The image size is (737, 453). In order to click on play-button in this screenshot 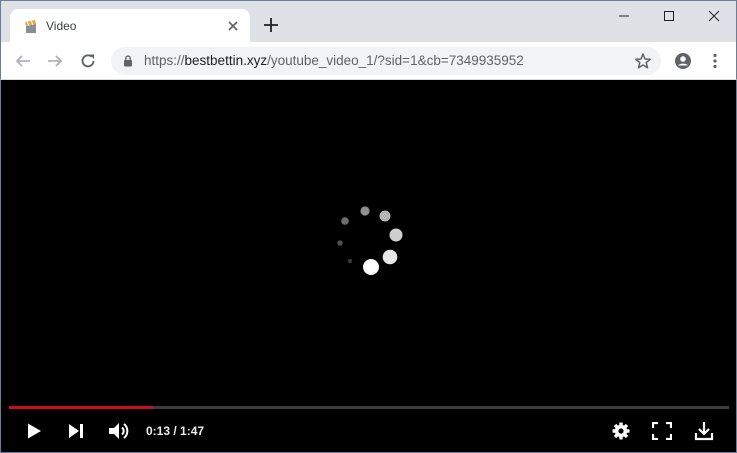, I will do `click(34, 431)`.